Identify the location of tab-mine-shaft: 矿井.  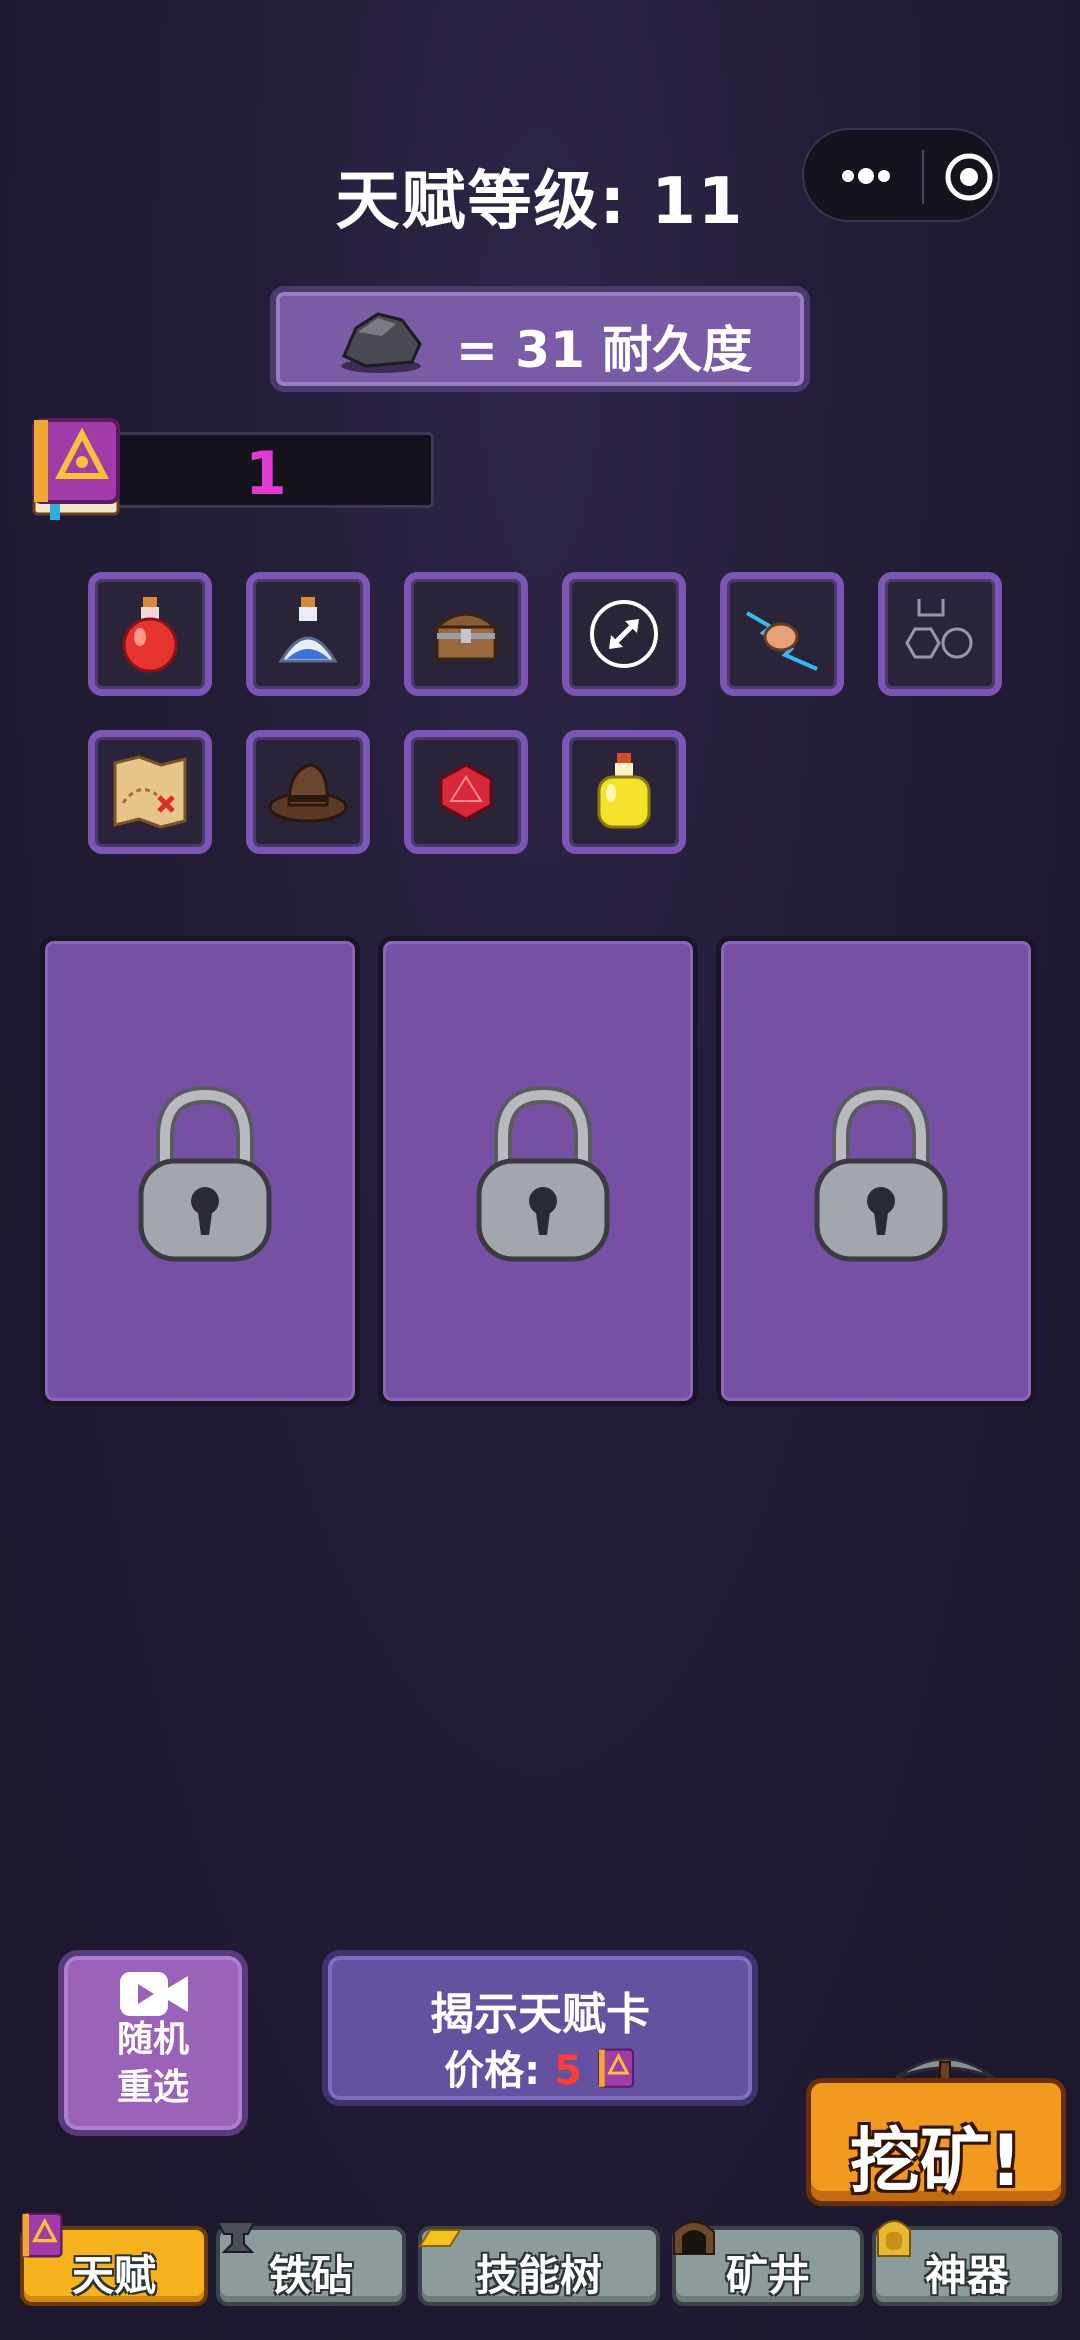
(768, 2263).